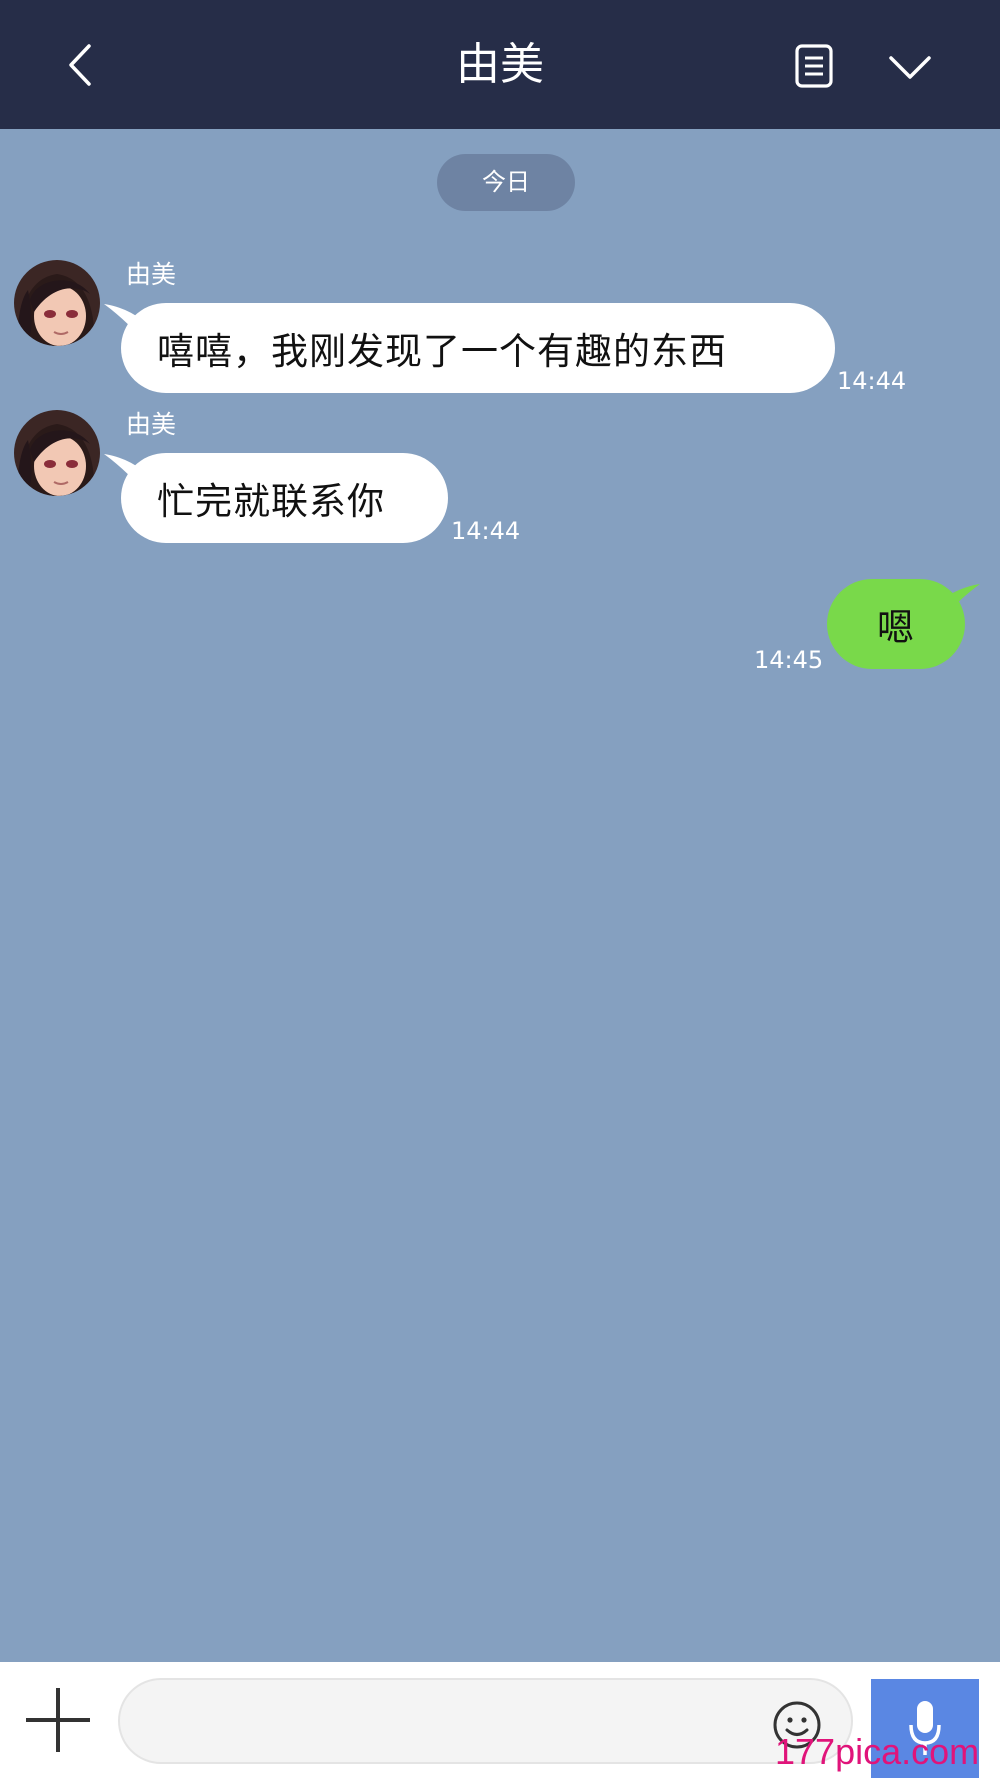 The height and width of the screenshot is (1778, 1000). I want to click on chat-header: 由美, so click(500, 64).